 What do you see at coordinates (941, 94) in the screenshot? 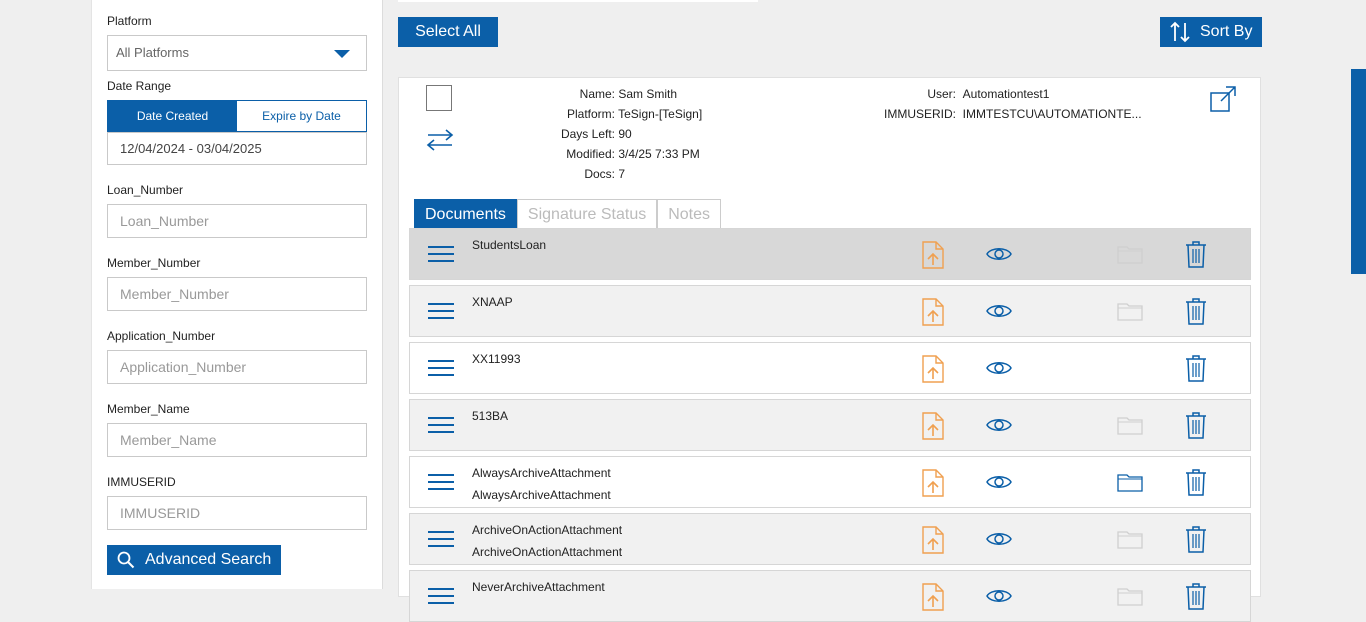
I see `user-key: User:` at bounding box center [941, 94].